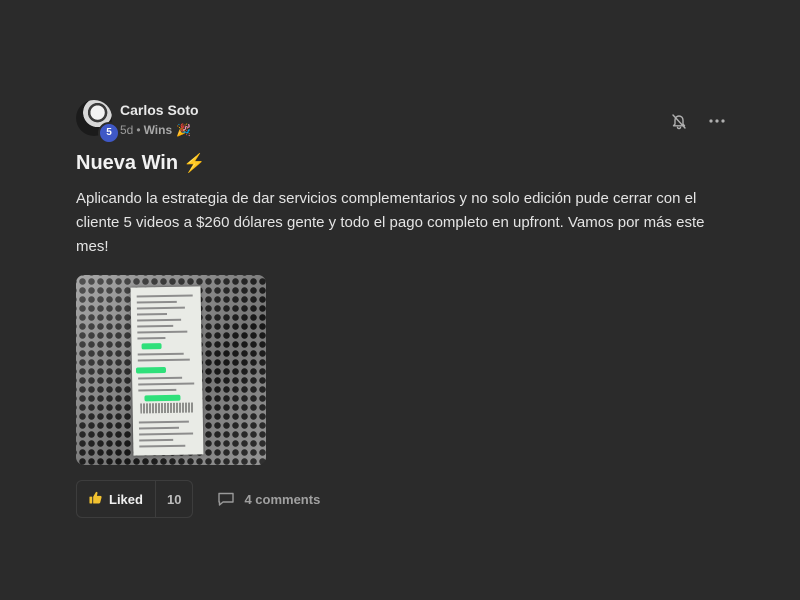  What do you see at coordinates (173, 499) in the screenshot?
I see `like-count: 10` at bounding box center [173, 499].